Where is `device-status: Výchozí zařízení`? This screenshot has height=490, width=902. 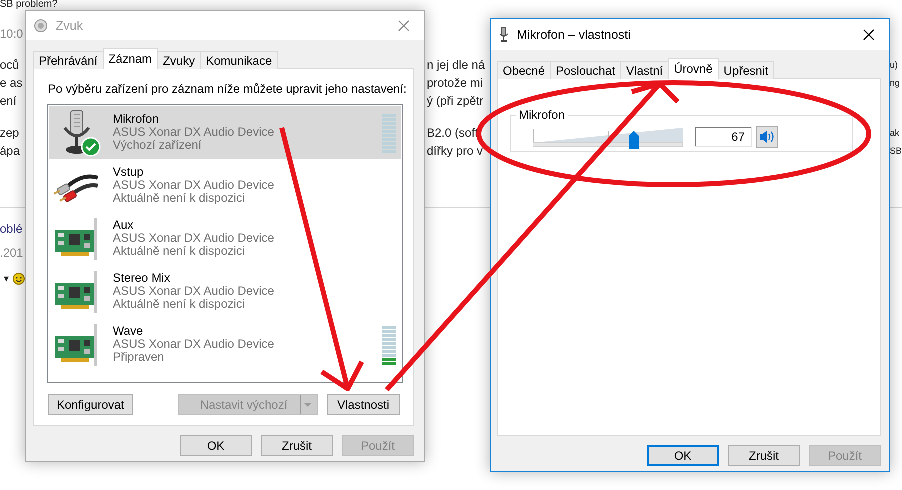
device-status: Výchozí zařízení is located at coordinates (158, 145).